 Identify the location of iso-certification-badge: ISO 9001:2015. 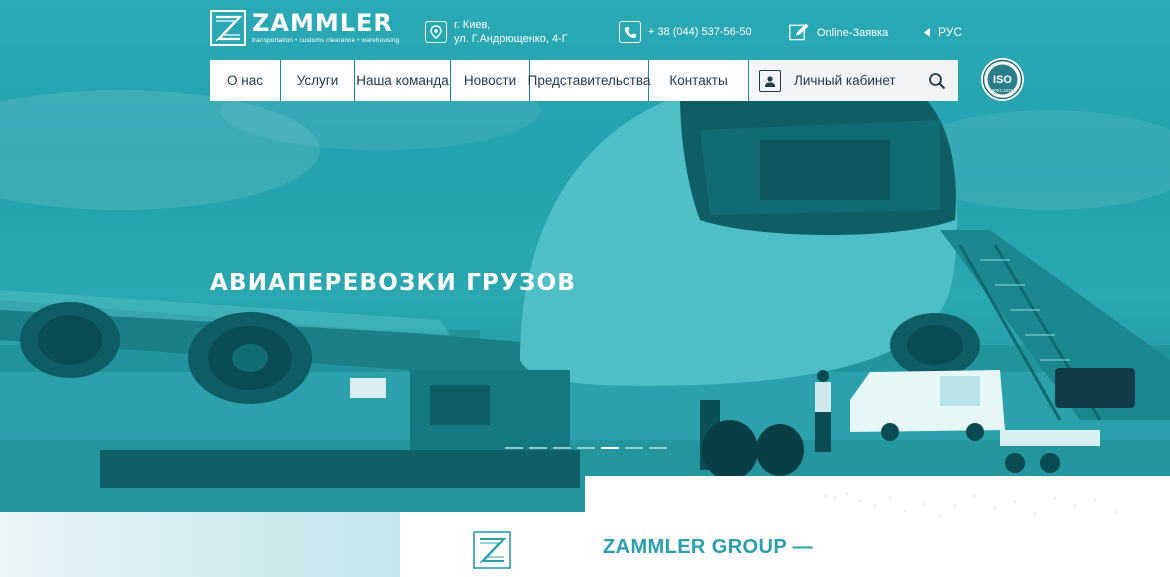
(1002, 79).